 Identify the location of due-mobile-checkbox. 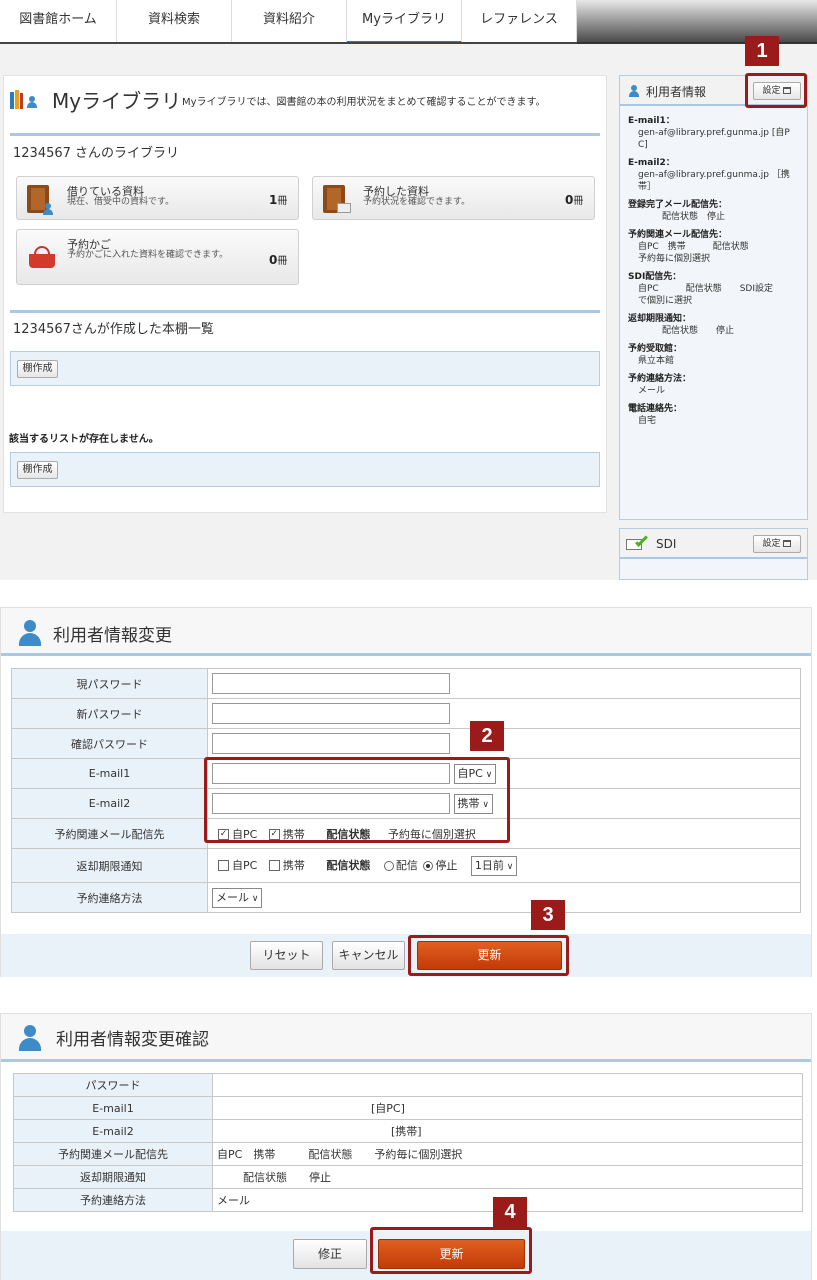
(274, 865).